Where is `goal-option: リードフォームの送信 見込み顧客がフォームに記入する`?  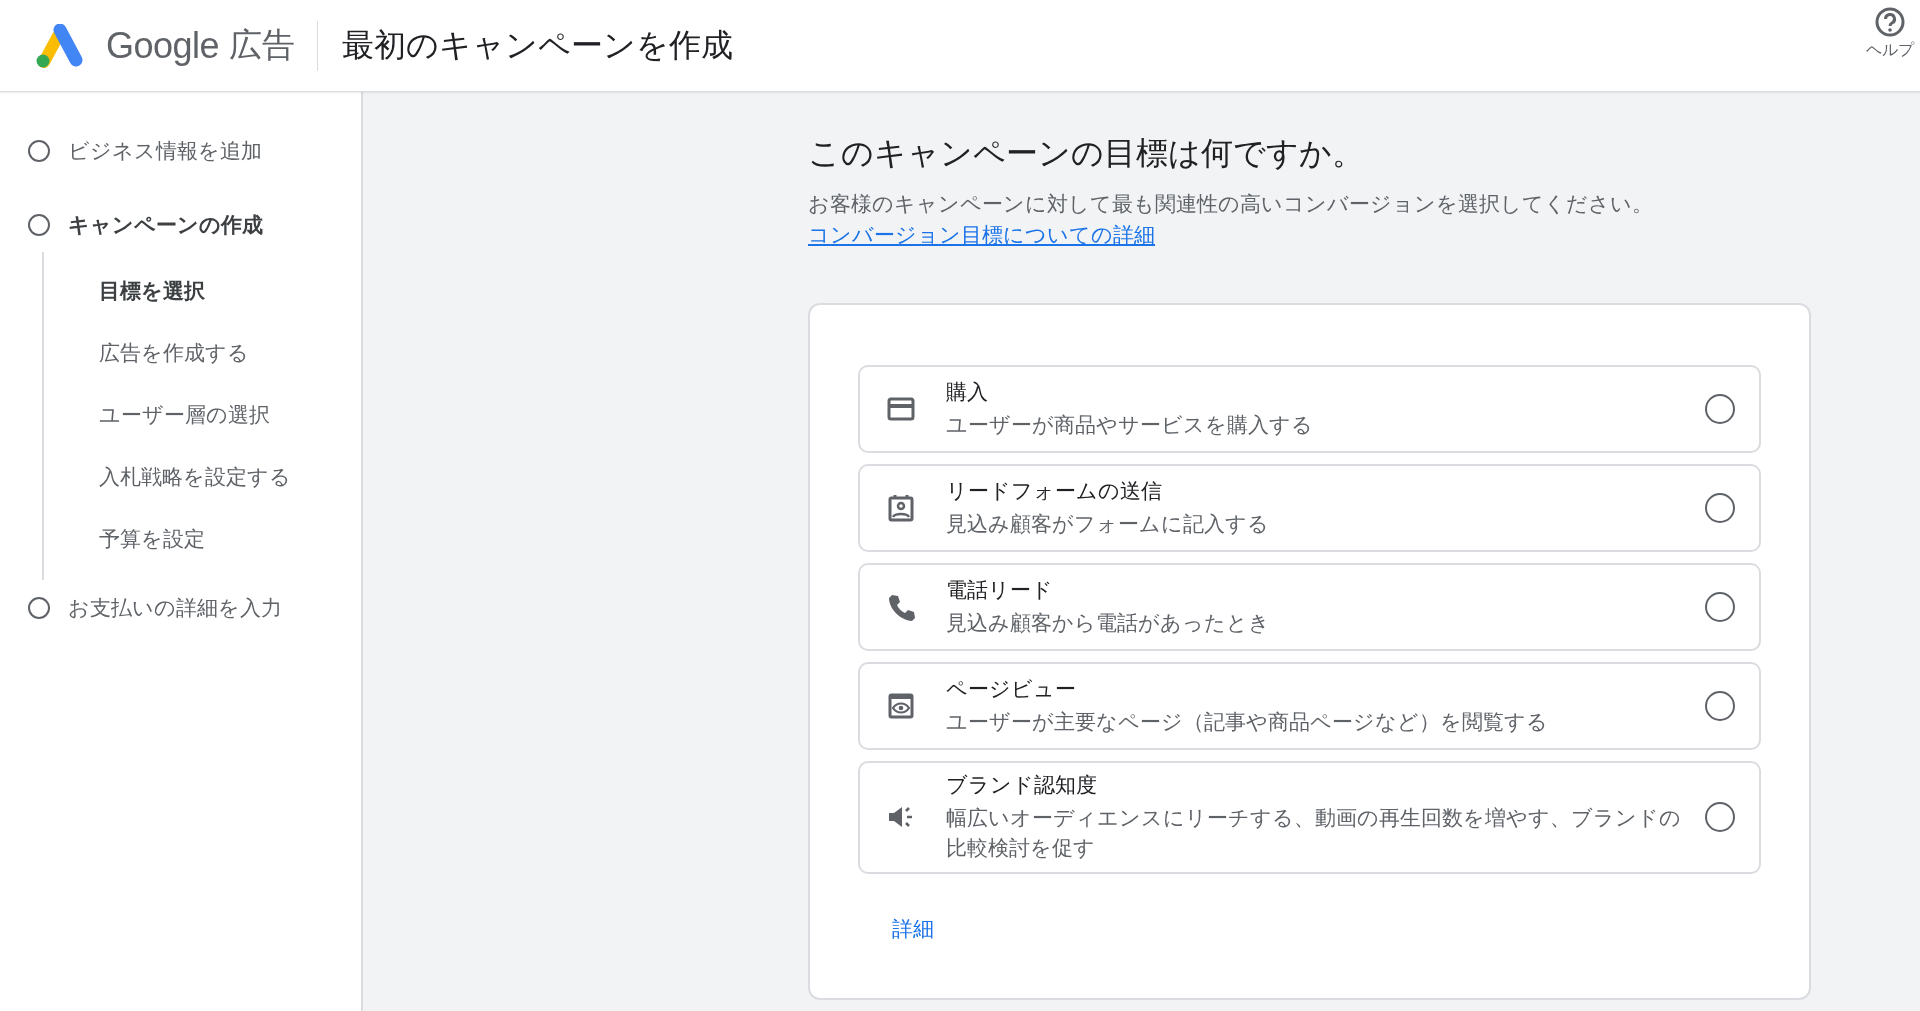 goal-option: リードフォームの送信 見込み顧客がフォームに記入する is located at coordinates (1309, 508).